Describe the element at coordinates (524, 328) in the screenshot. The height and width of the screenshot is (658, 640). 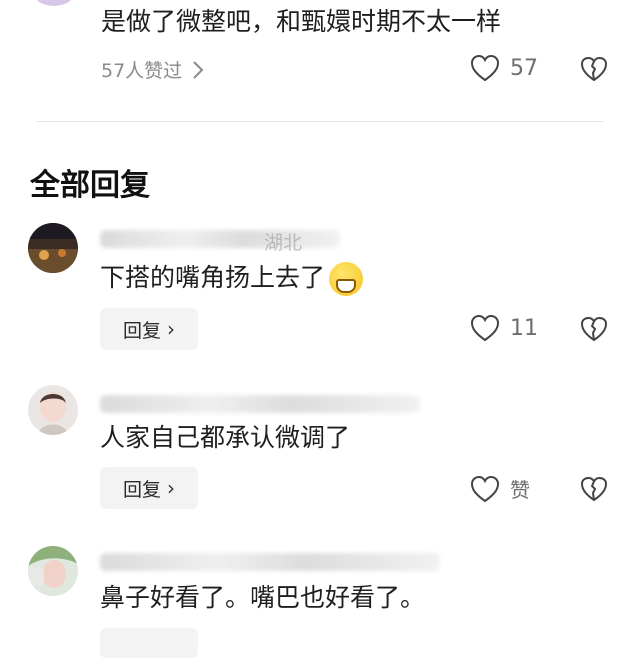
I see `like-count: 11` at that location.